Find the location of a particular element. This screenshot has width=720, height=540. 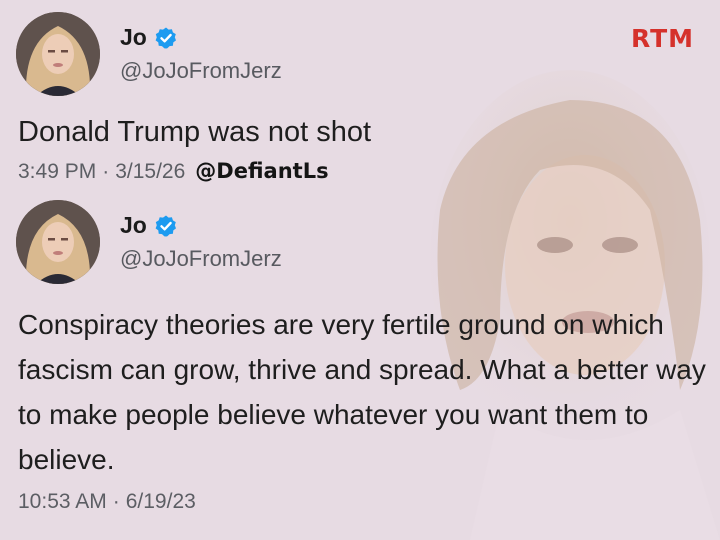

tweet-time: 10:53 AM is located at coordinates (62, 502).